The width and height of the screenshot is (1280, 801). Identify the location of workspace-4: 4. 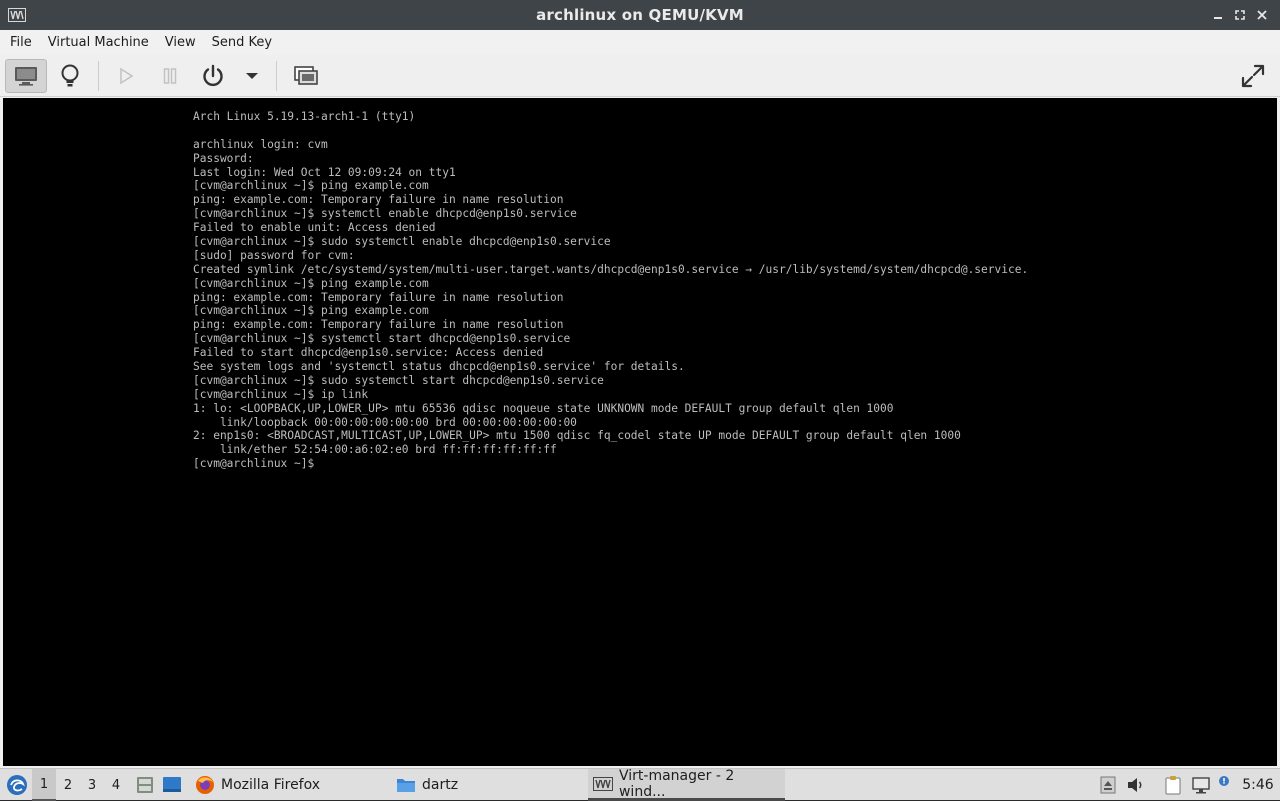
(116, 785).